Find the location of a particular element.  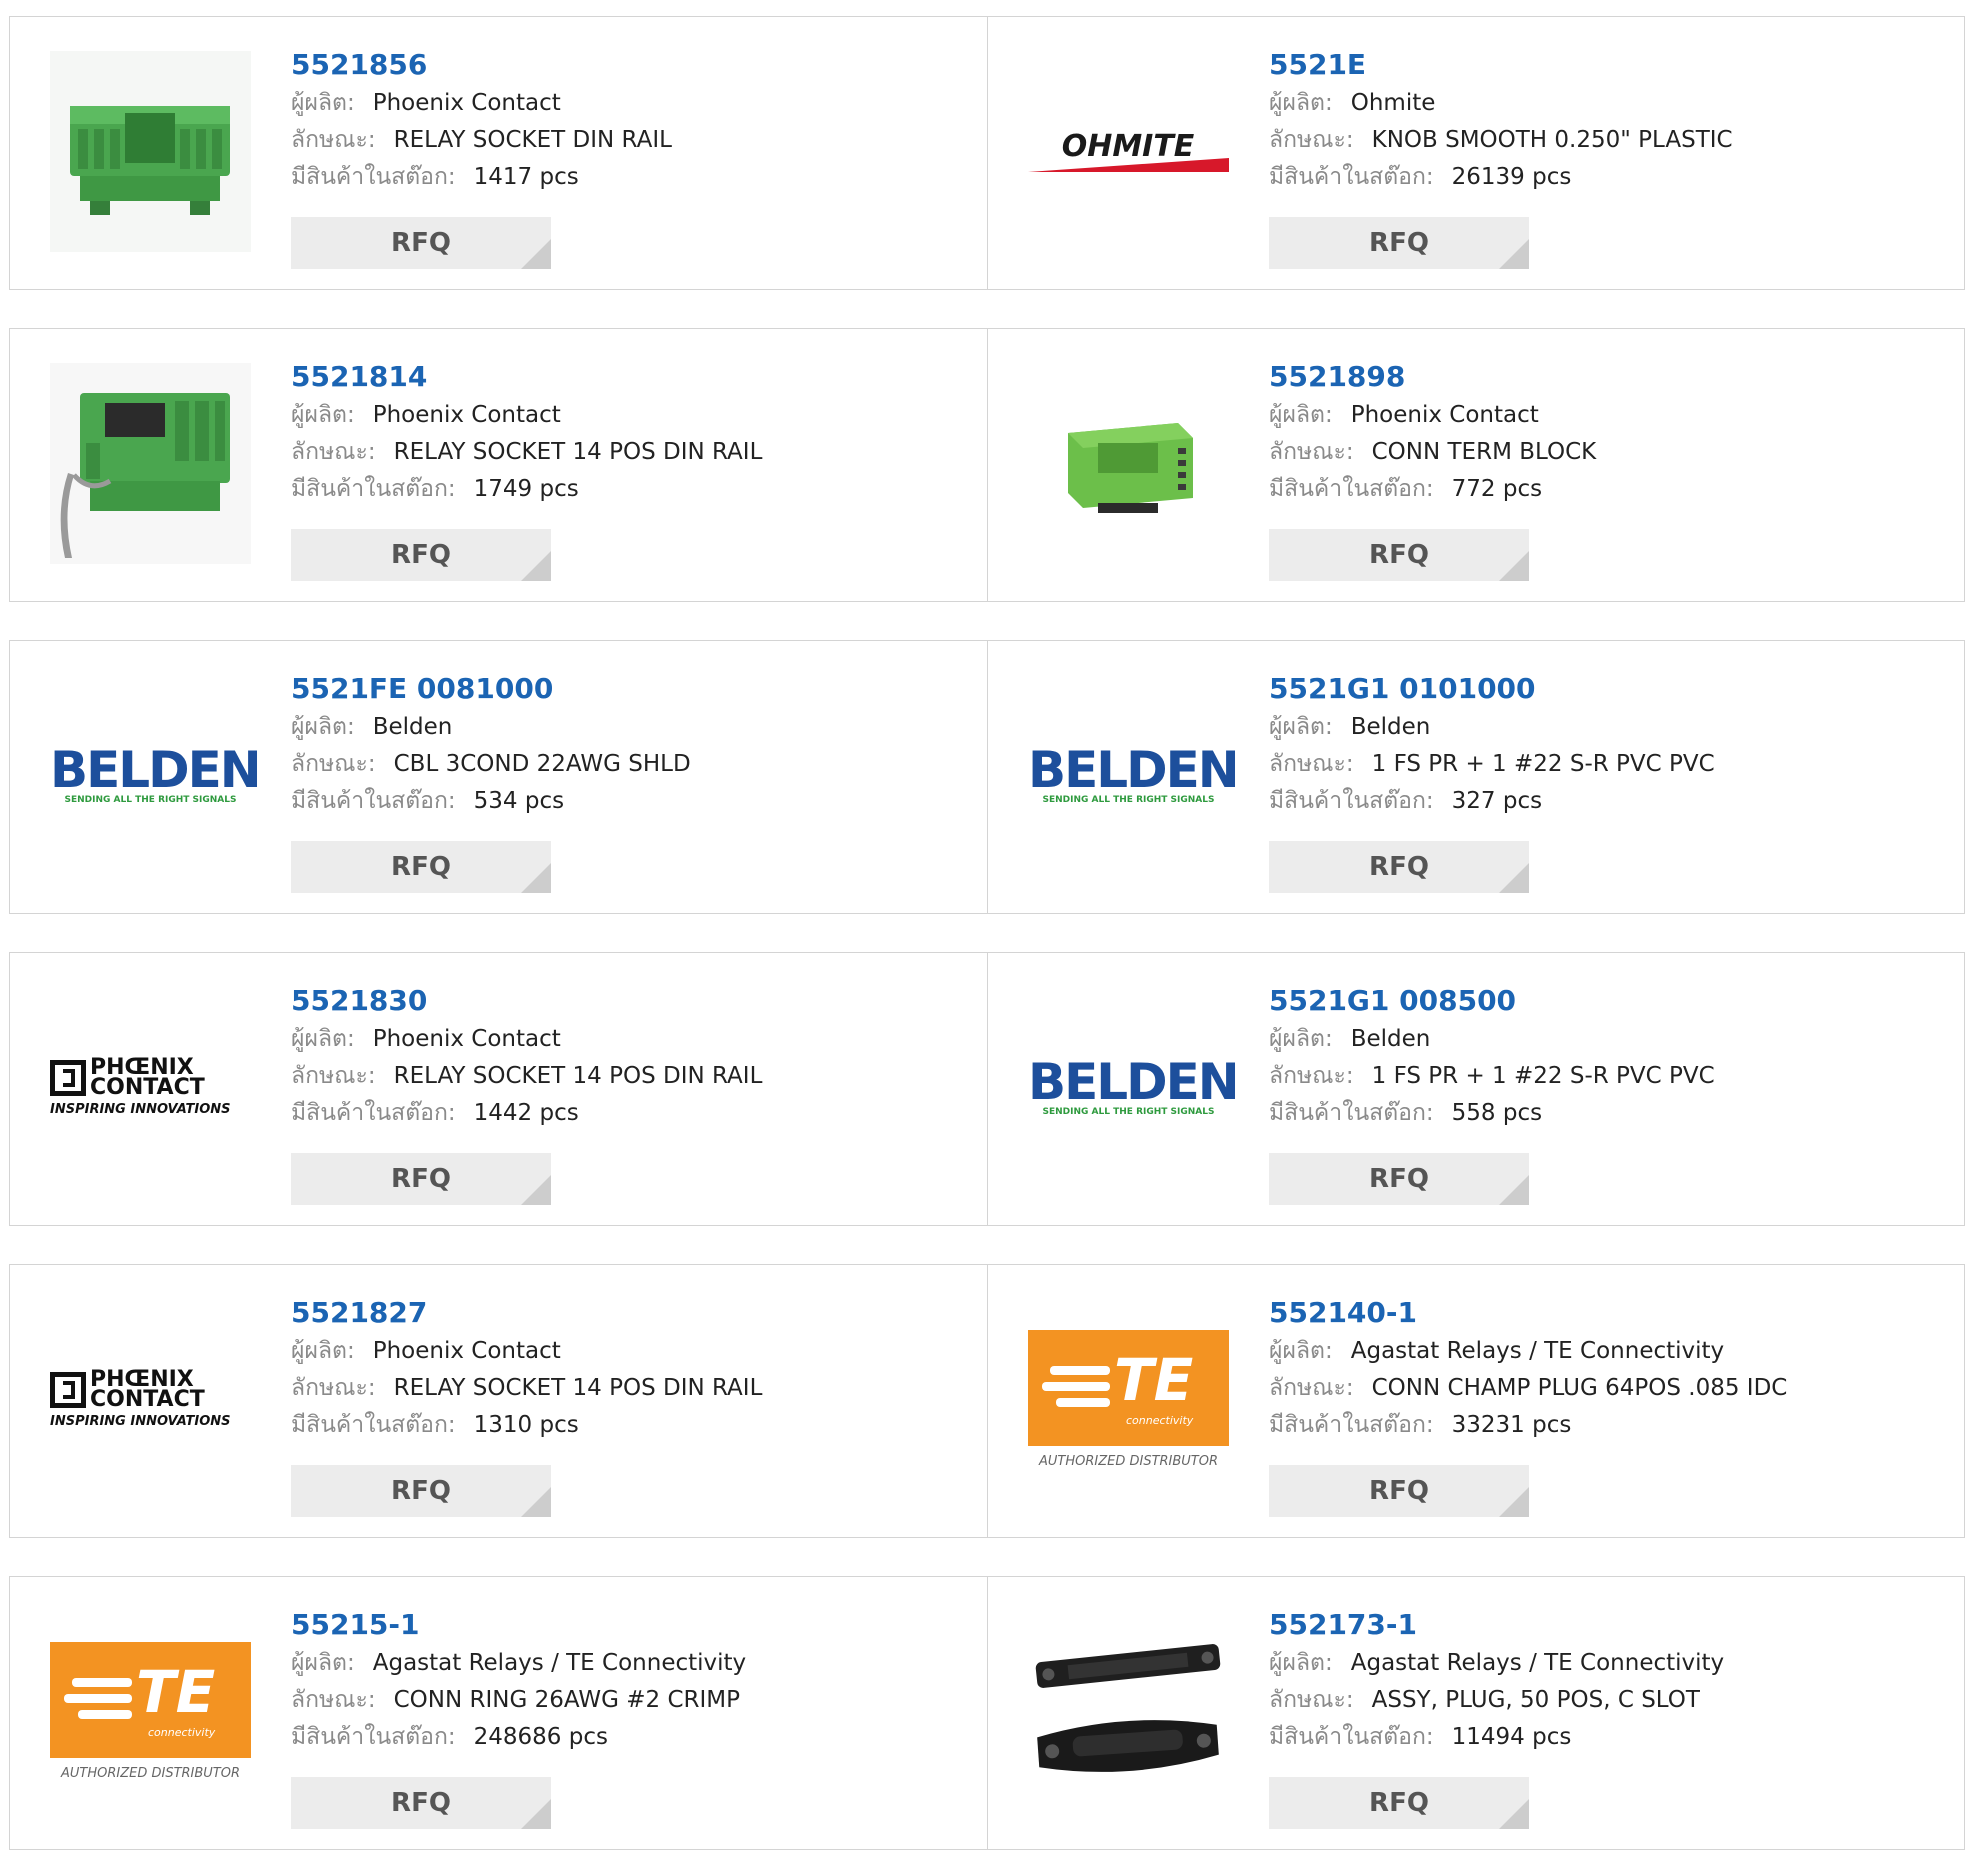

description-label: ลักษณะ: is located at coordinates (333, 1388).